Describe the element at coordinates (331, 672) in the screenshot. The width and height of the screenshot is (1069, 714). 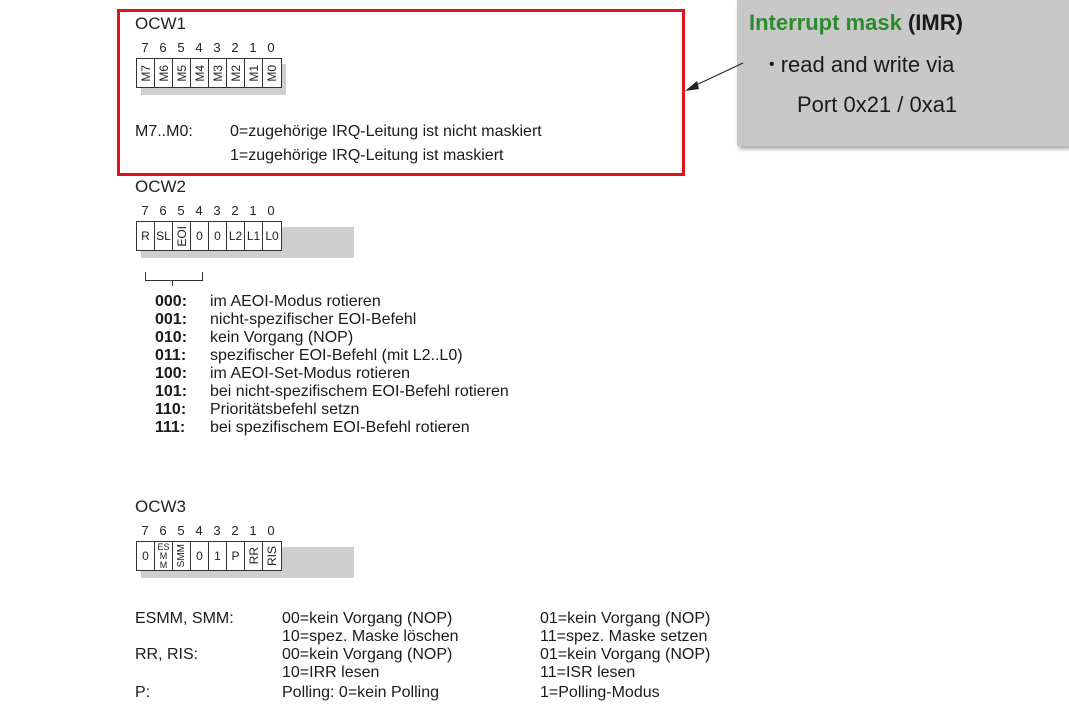
I see `ocw3-row-a: 10=IRR lesen` at that location.